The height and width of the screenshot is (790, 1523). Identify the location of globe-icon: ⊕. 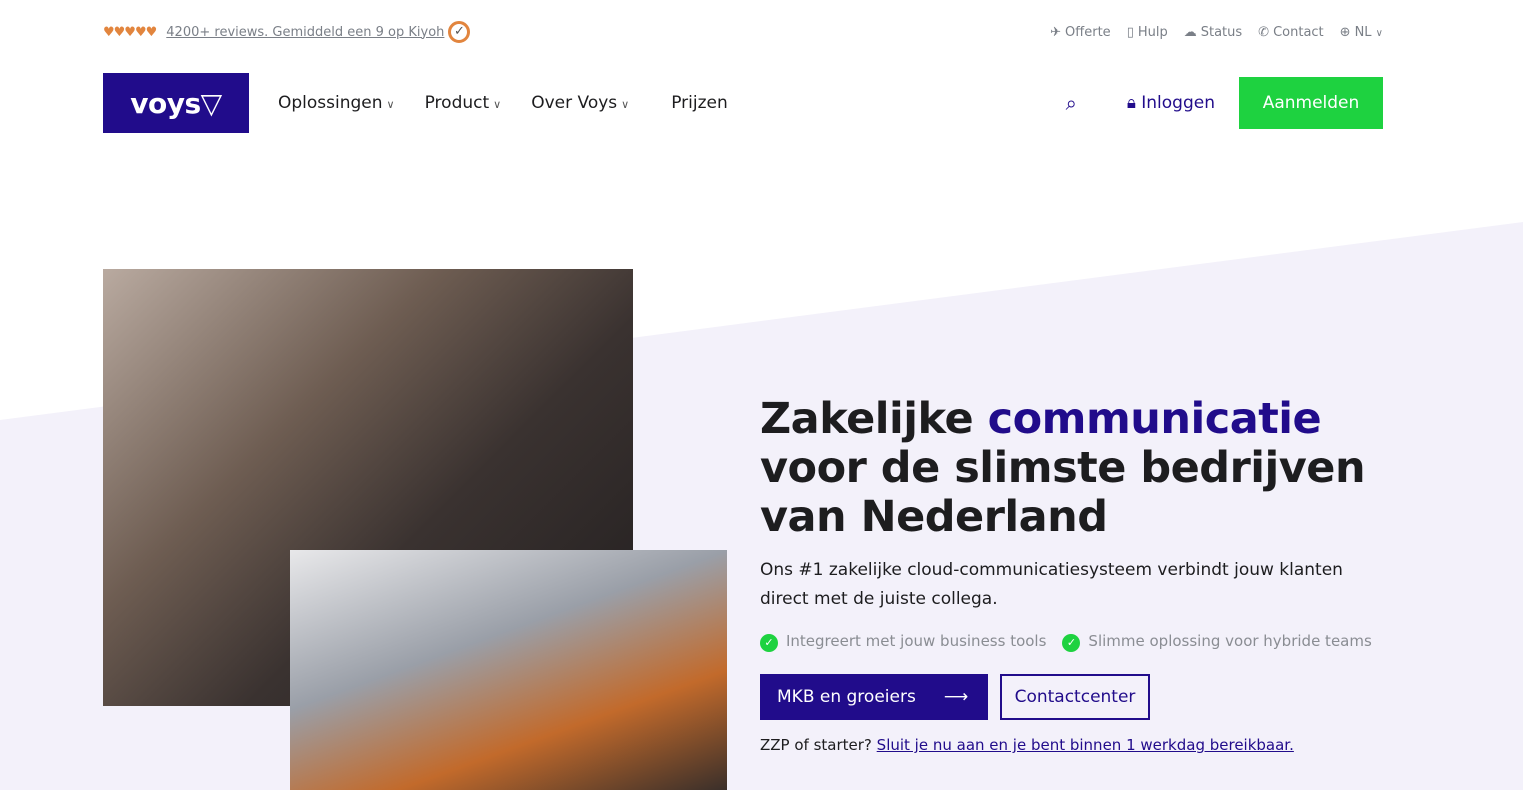
(1345, 32).